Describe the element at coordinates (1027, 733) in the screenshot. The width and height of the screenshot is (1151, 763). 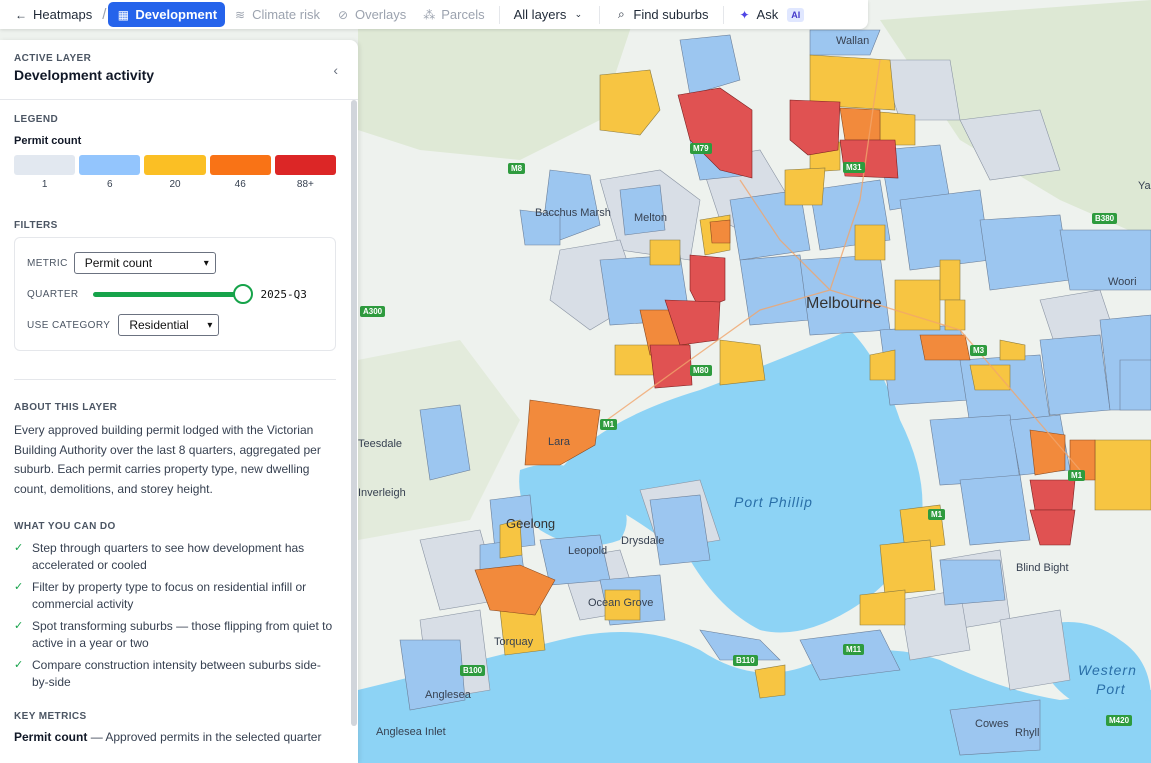
I see `map-label-rhyll: Rhyll` at that location.